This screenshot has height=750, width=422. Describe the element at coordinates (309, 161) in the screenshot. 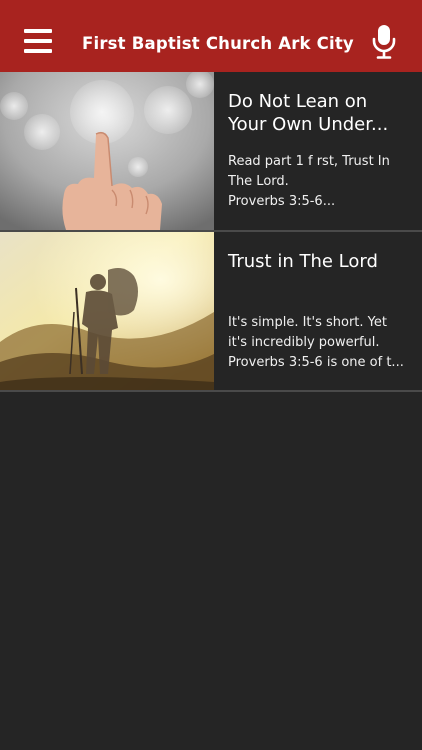

I see `post-excerpt-line: Read part 1 f rst, Trust In` at that location.